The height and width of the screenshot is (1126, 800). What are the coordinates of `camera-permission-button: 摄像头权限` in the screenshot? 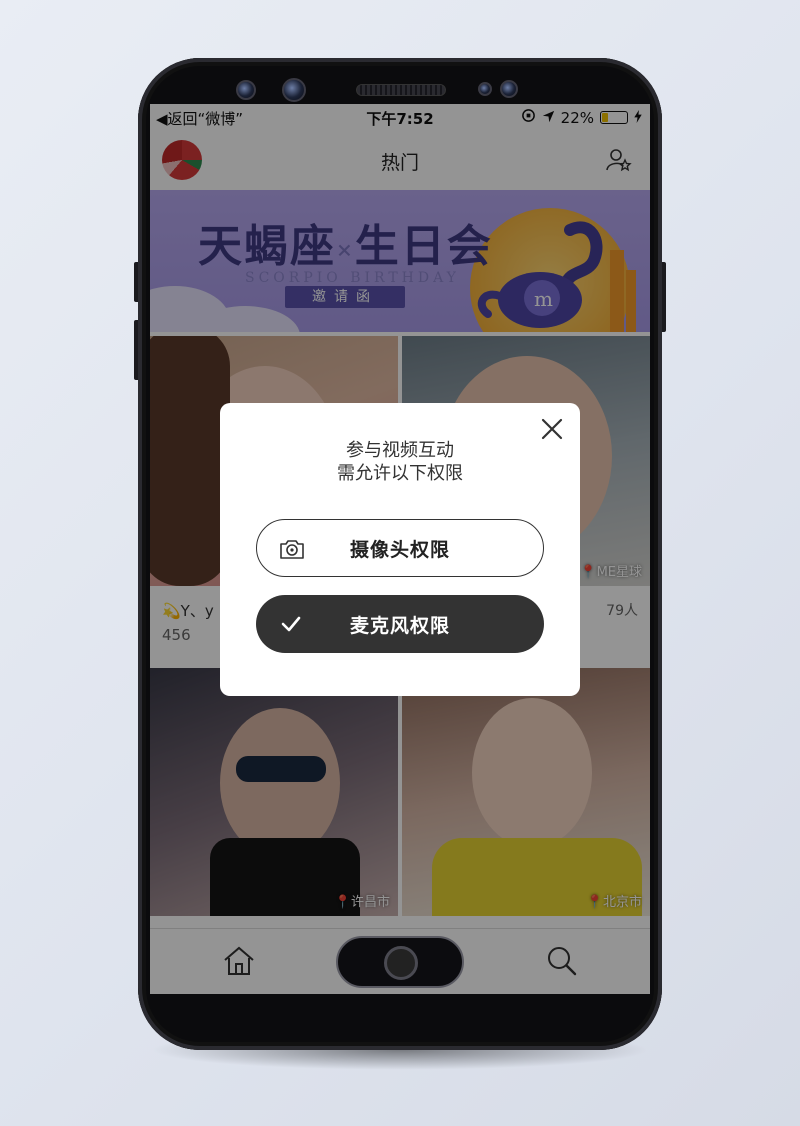 It's located at (400, 548).